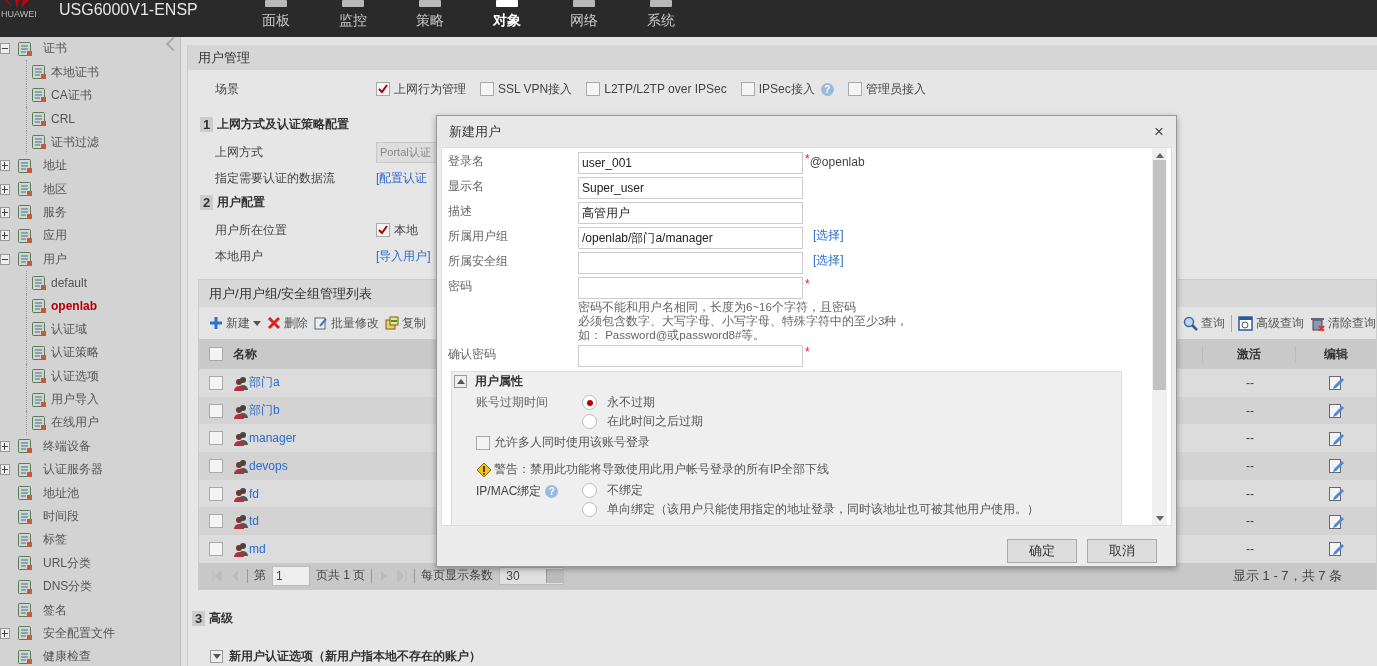  I want to click on toolbar-button: 复制, so click(405, 323).